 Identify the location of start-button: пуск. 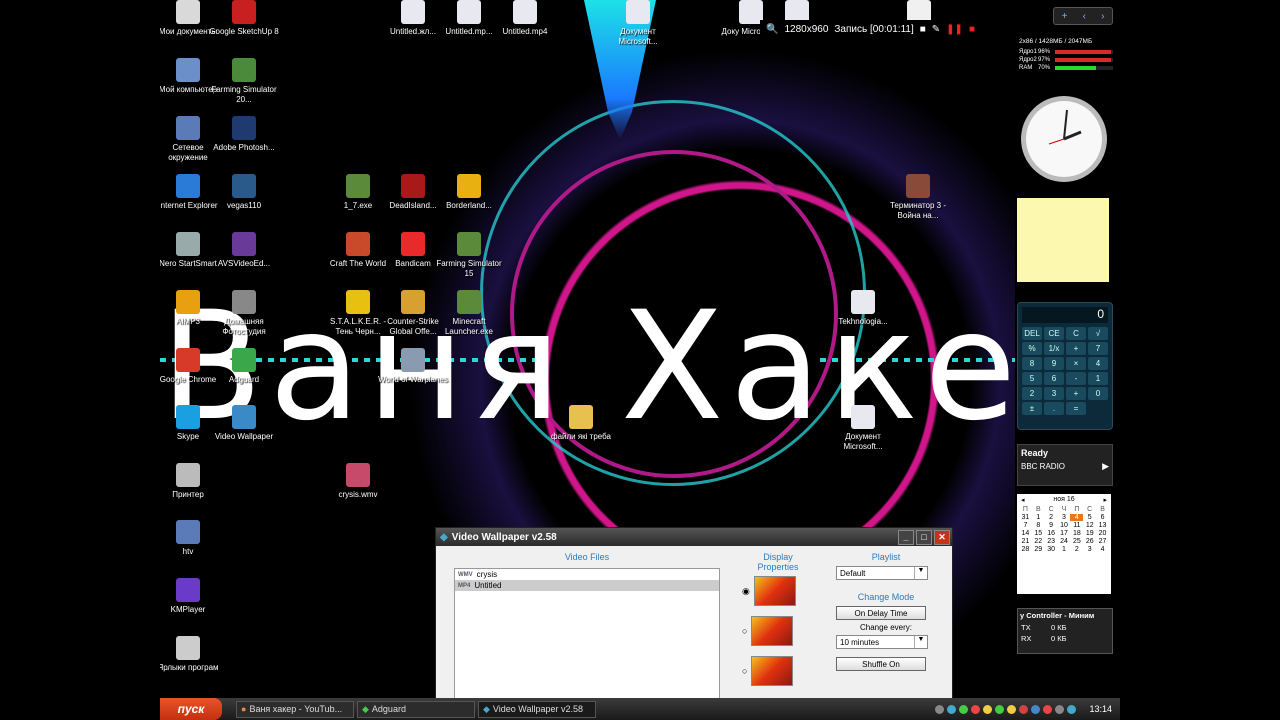
(191, 709).